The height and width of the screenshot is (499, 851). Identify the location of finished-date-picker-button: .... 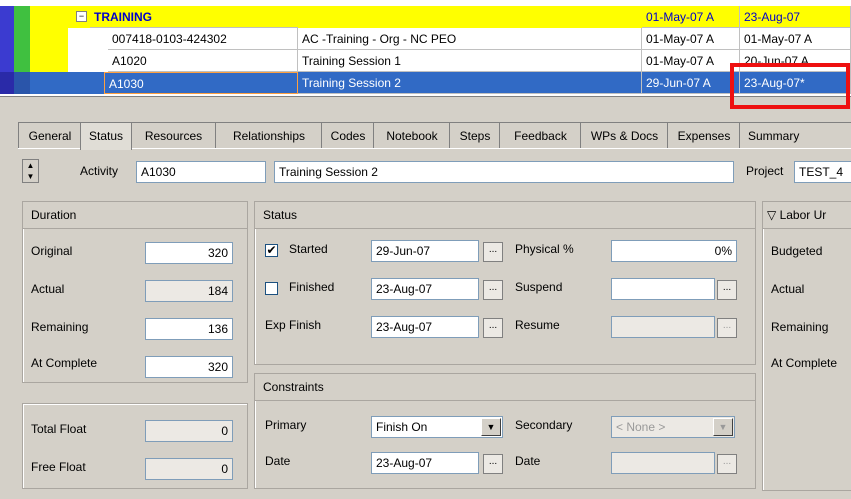
(493, 290).